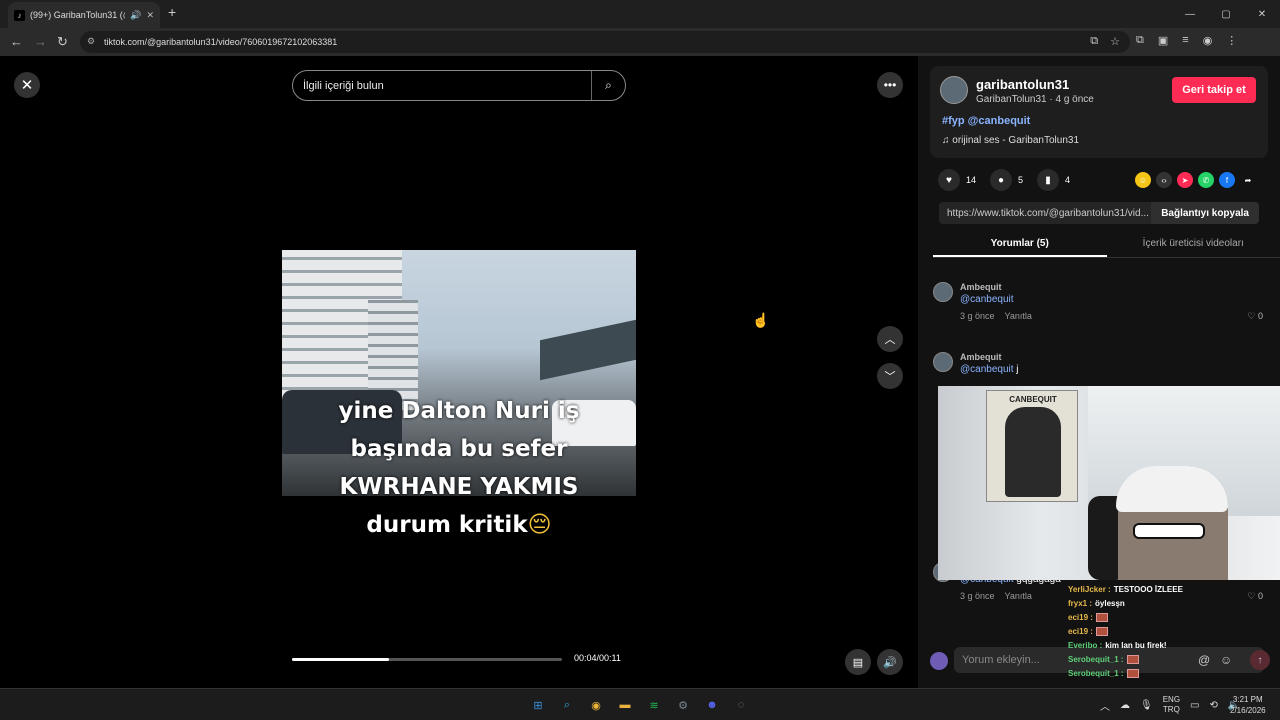  I want to click on display-icon: ▭, so click(1194, 705).